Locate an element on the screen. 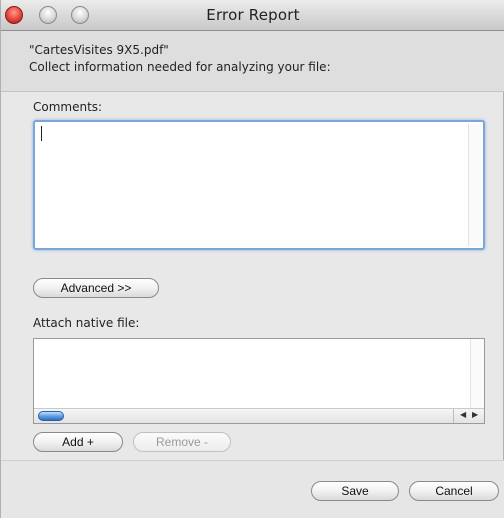  attach-native-file-label: Attach native file: is located at coordinates (86, 323).